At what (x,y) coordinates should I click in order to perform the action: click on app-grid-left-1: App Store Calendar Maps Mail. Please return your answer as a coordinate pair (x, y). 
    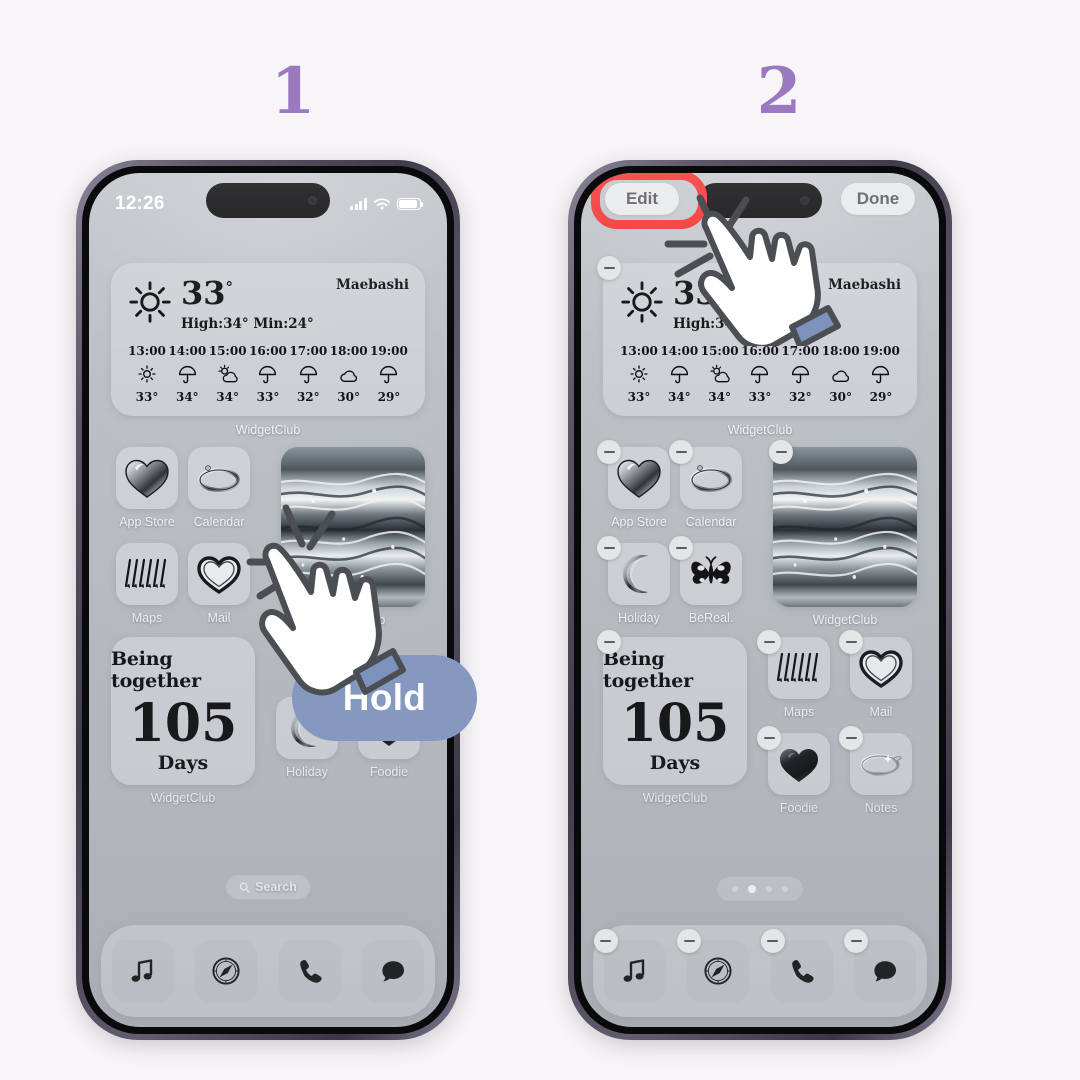
    Looking at the image, I should click on (191, 537).